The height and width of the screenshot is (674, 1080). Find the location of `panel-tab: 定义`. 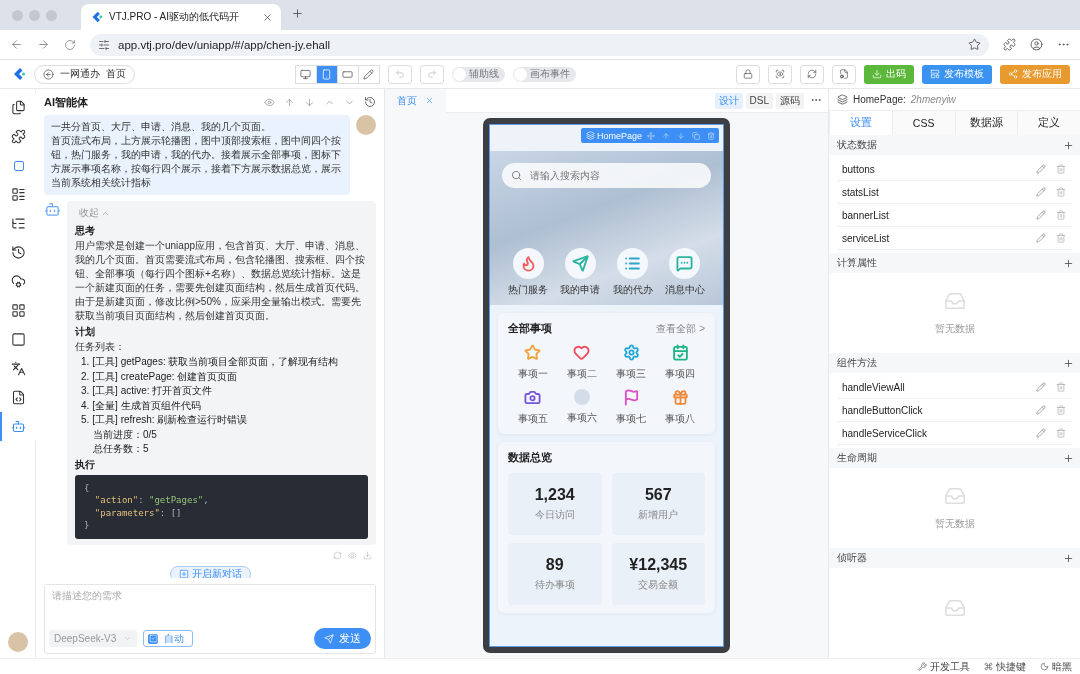

panel-tab: 定义 is located at coordinates (1048, 123).